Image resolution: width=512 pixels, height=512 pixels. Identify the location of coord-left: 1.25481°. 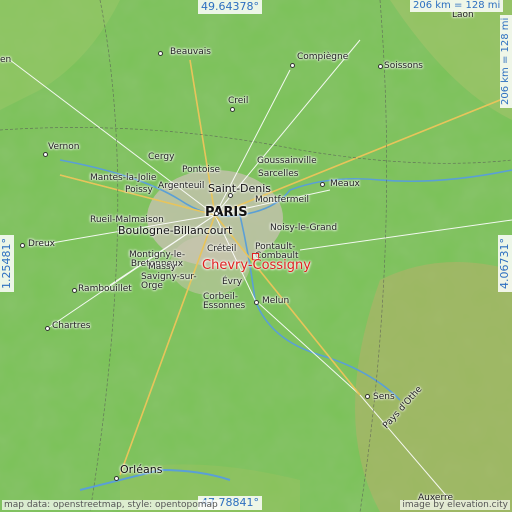
(7, 263).